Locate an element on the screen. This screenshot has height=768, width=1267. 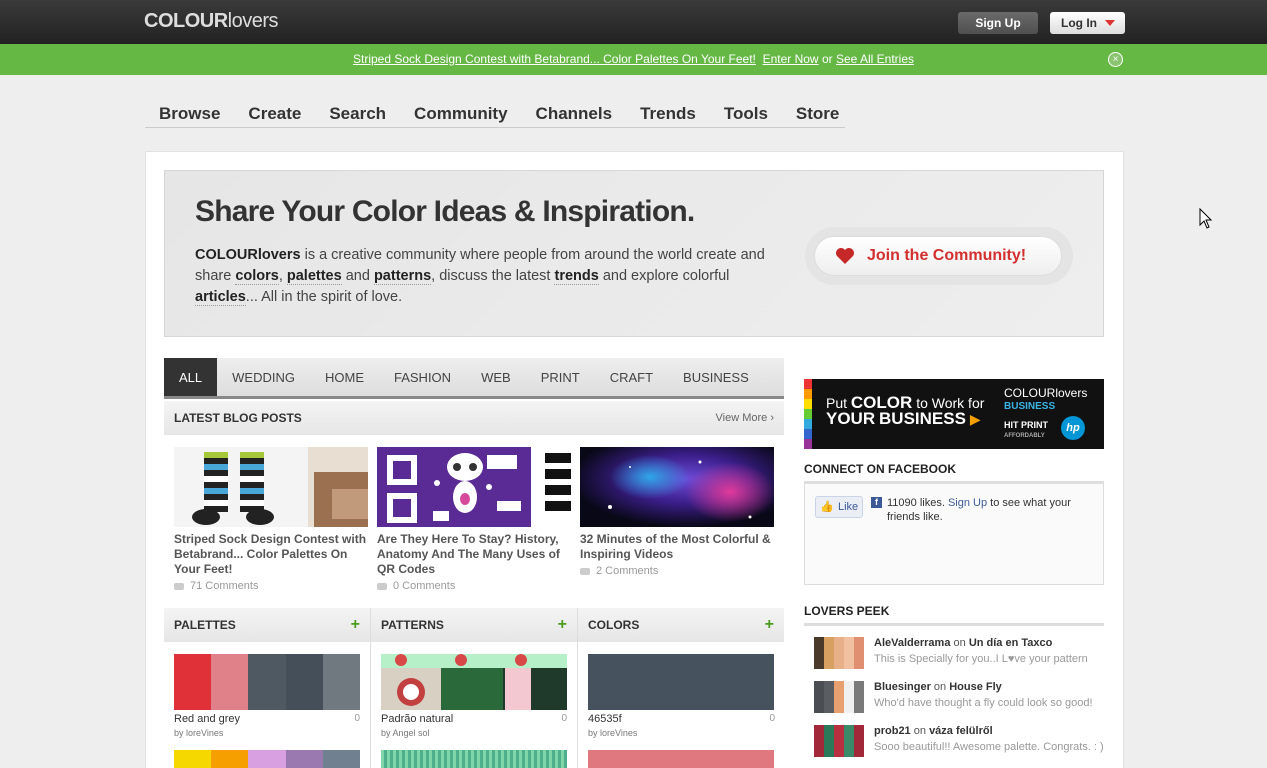
tab-web: WEB is located at coordinates (496, 377).